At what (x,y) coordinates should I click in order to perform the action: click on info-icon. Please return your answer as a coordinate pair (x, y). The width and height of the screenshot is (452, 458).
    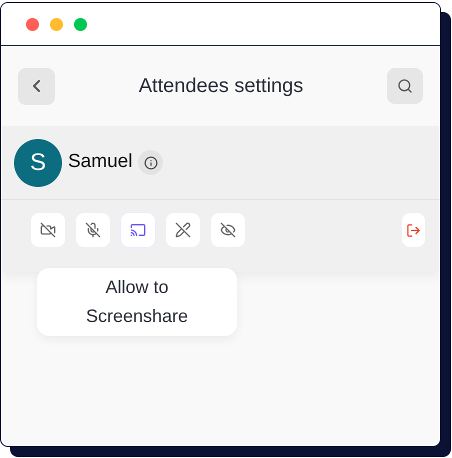
    Looking at the image, I should click on (151, 162).